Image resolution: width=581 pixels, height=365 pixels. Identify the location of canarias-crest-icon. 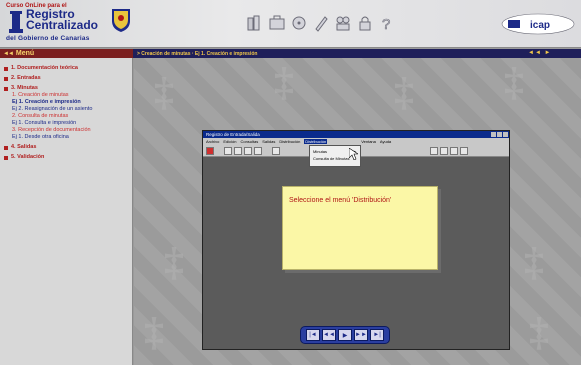
(121, 20).